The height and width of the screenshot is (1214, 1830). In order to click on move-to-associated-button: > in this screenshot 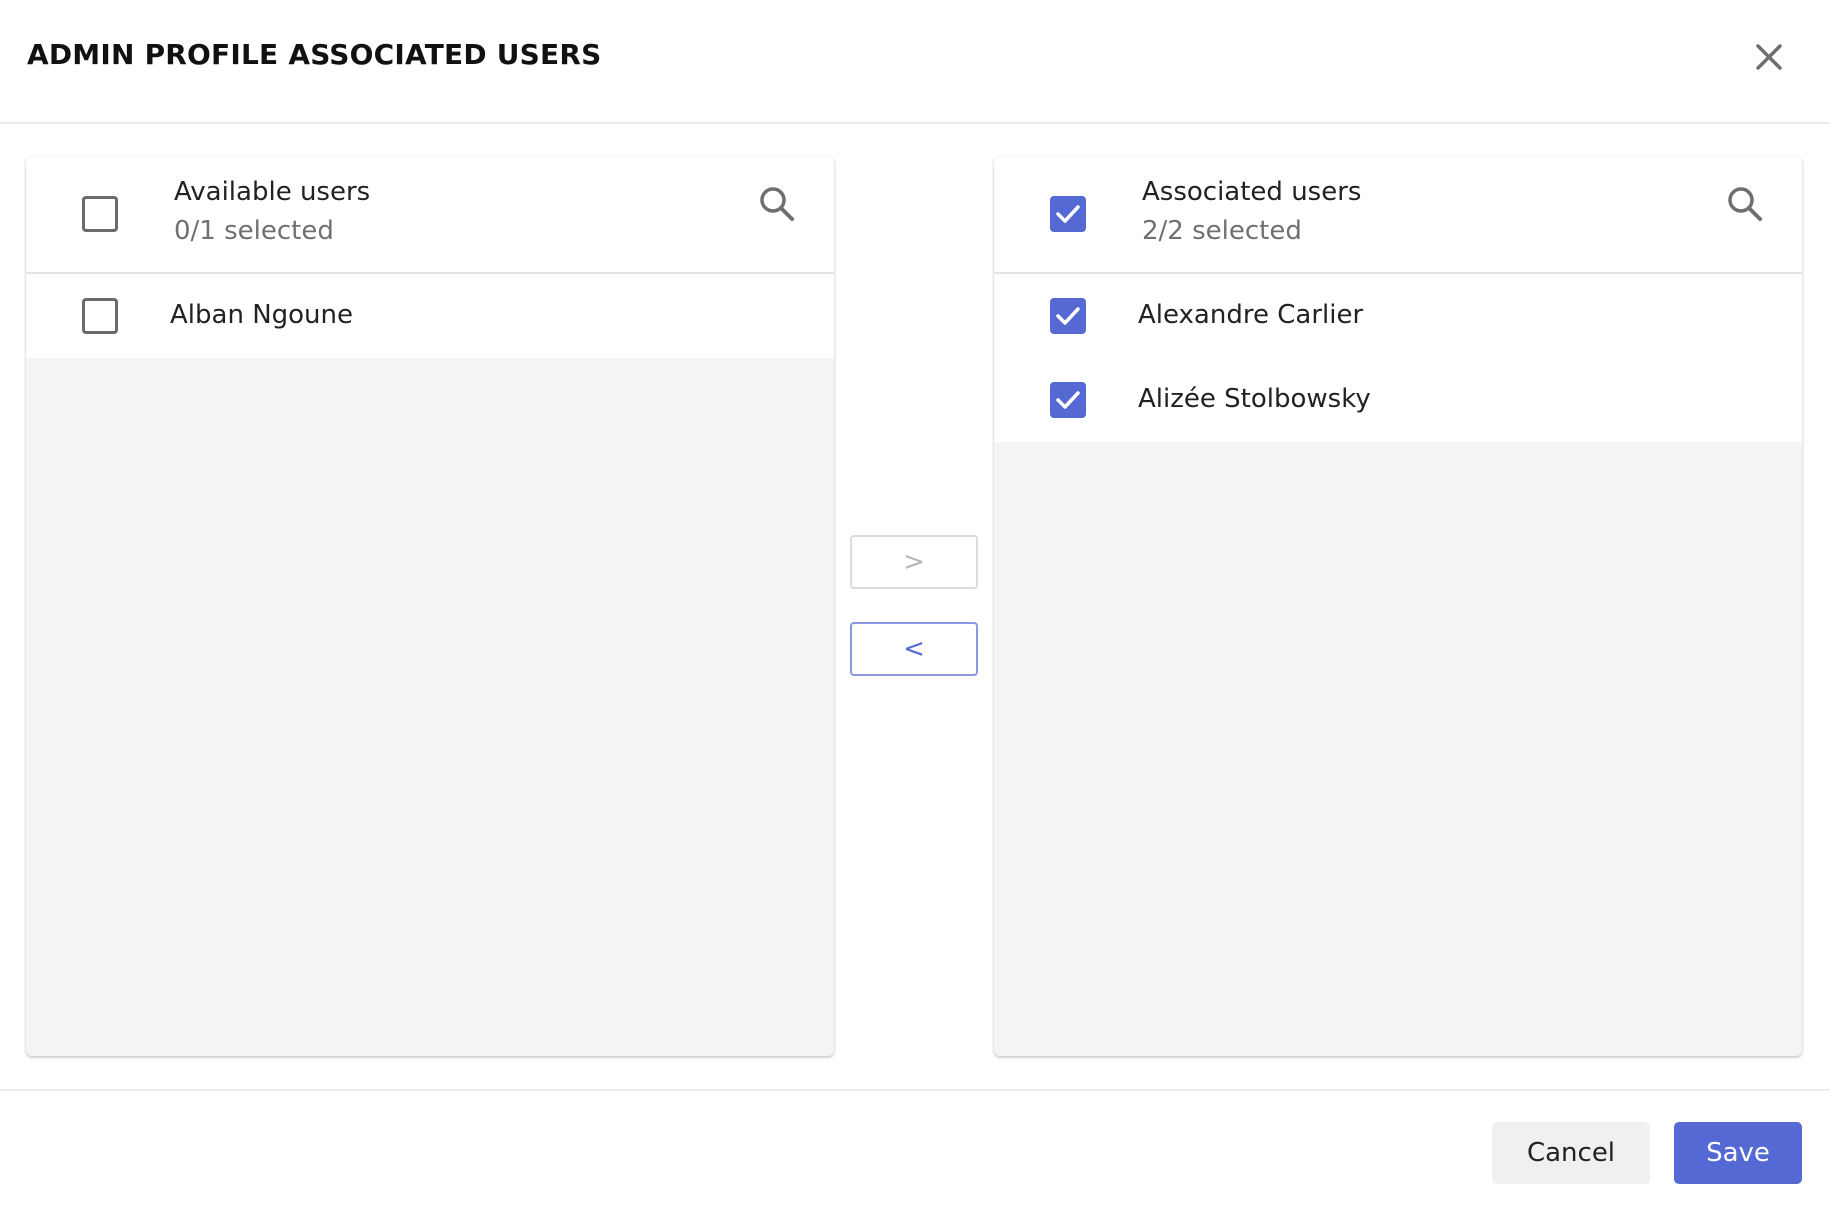, I will do `click(914, 562)`.